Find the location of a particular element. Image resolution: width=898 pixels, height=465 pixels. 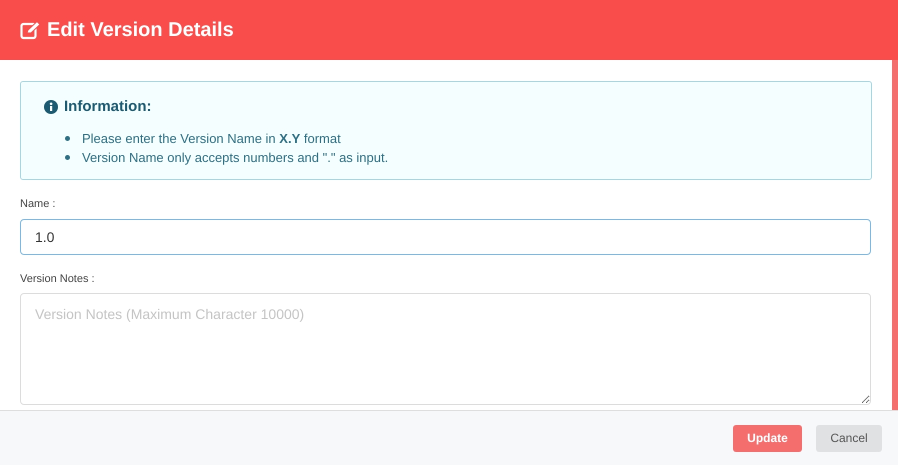

cancel-button: Cancel is located at coordinates (849, 438).